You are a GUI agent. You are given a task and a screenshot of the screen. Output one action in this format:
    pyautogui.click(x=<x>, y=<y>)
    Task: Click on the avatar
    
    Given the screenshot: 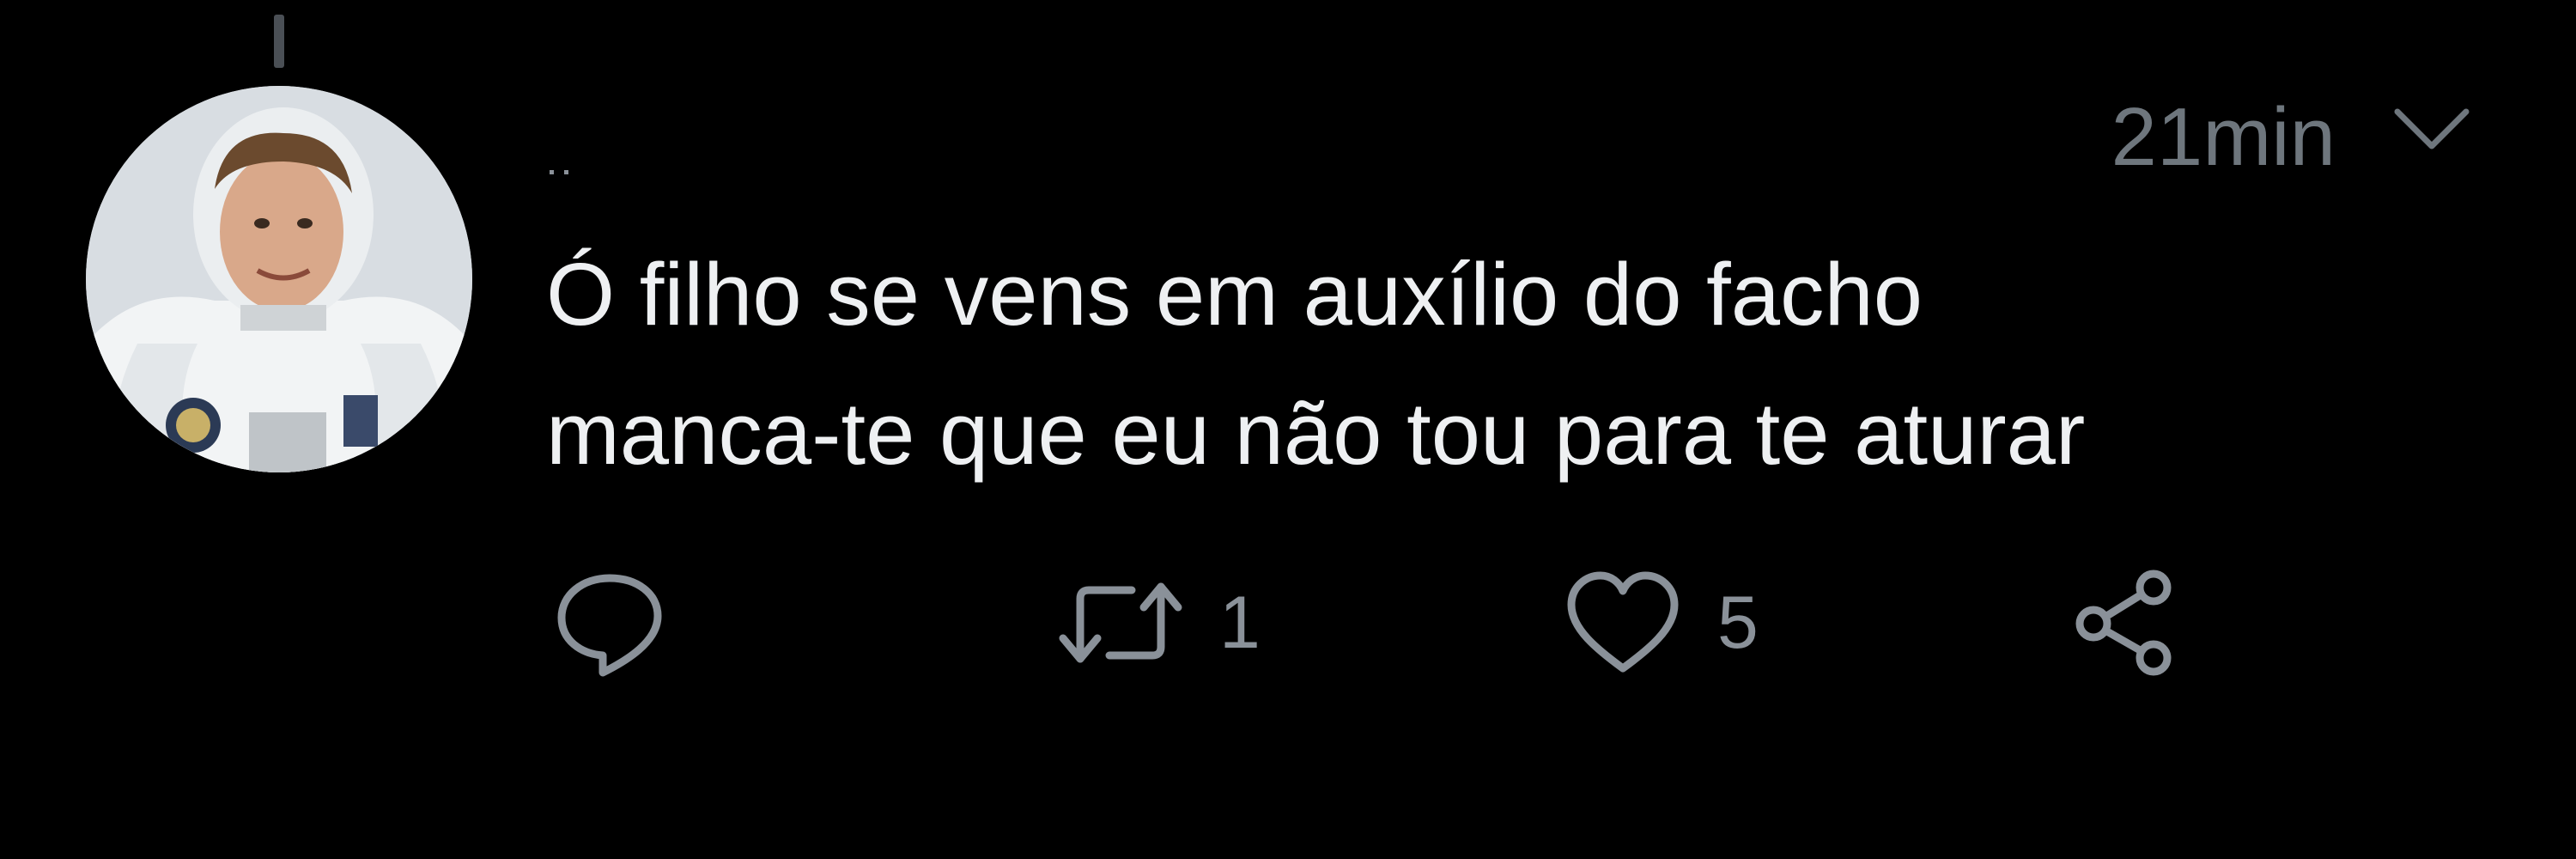 What is the action you would take?
    pyautogui.click(x=279, y=279)
    